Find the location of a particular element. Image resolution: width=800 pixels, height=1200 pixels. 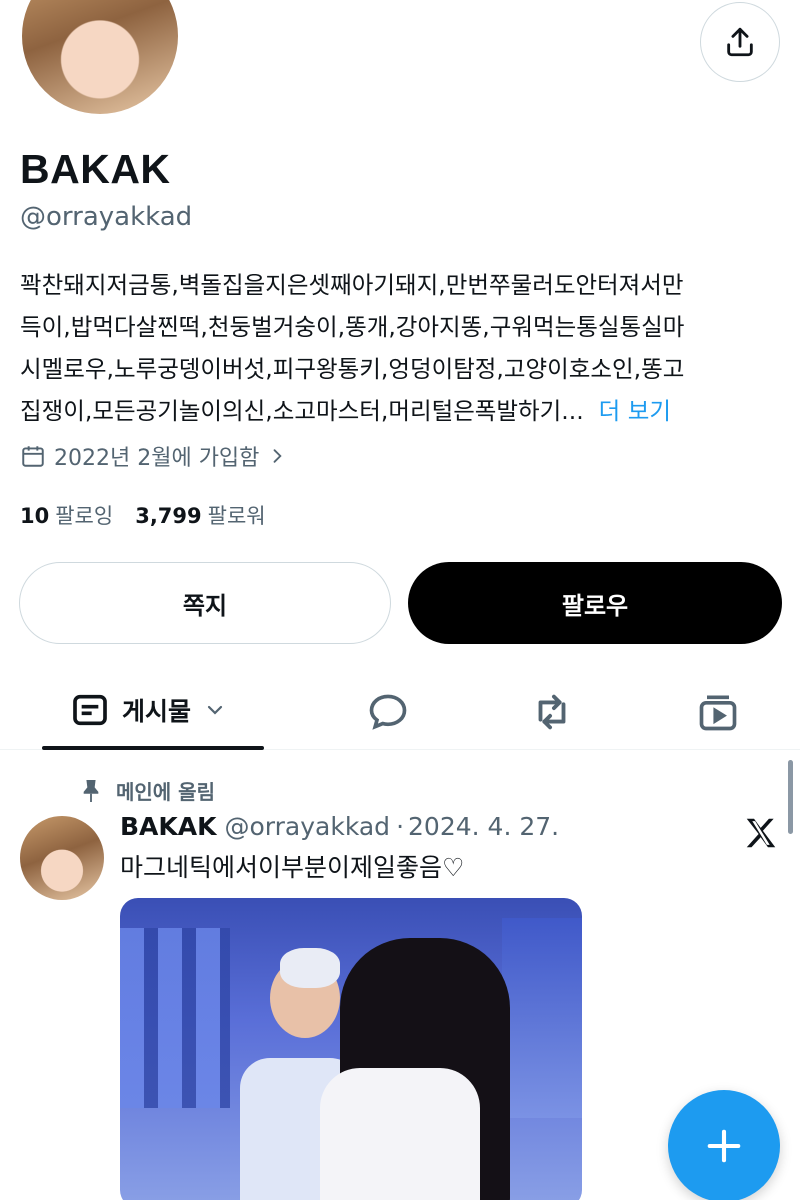

follow-stats: 10 팔로잉 3,799 팔로워 is located at coordinates (143, 515).